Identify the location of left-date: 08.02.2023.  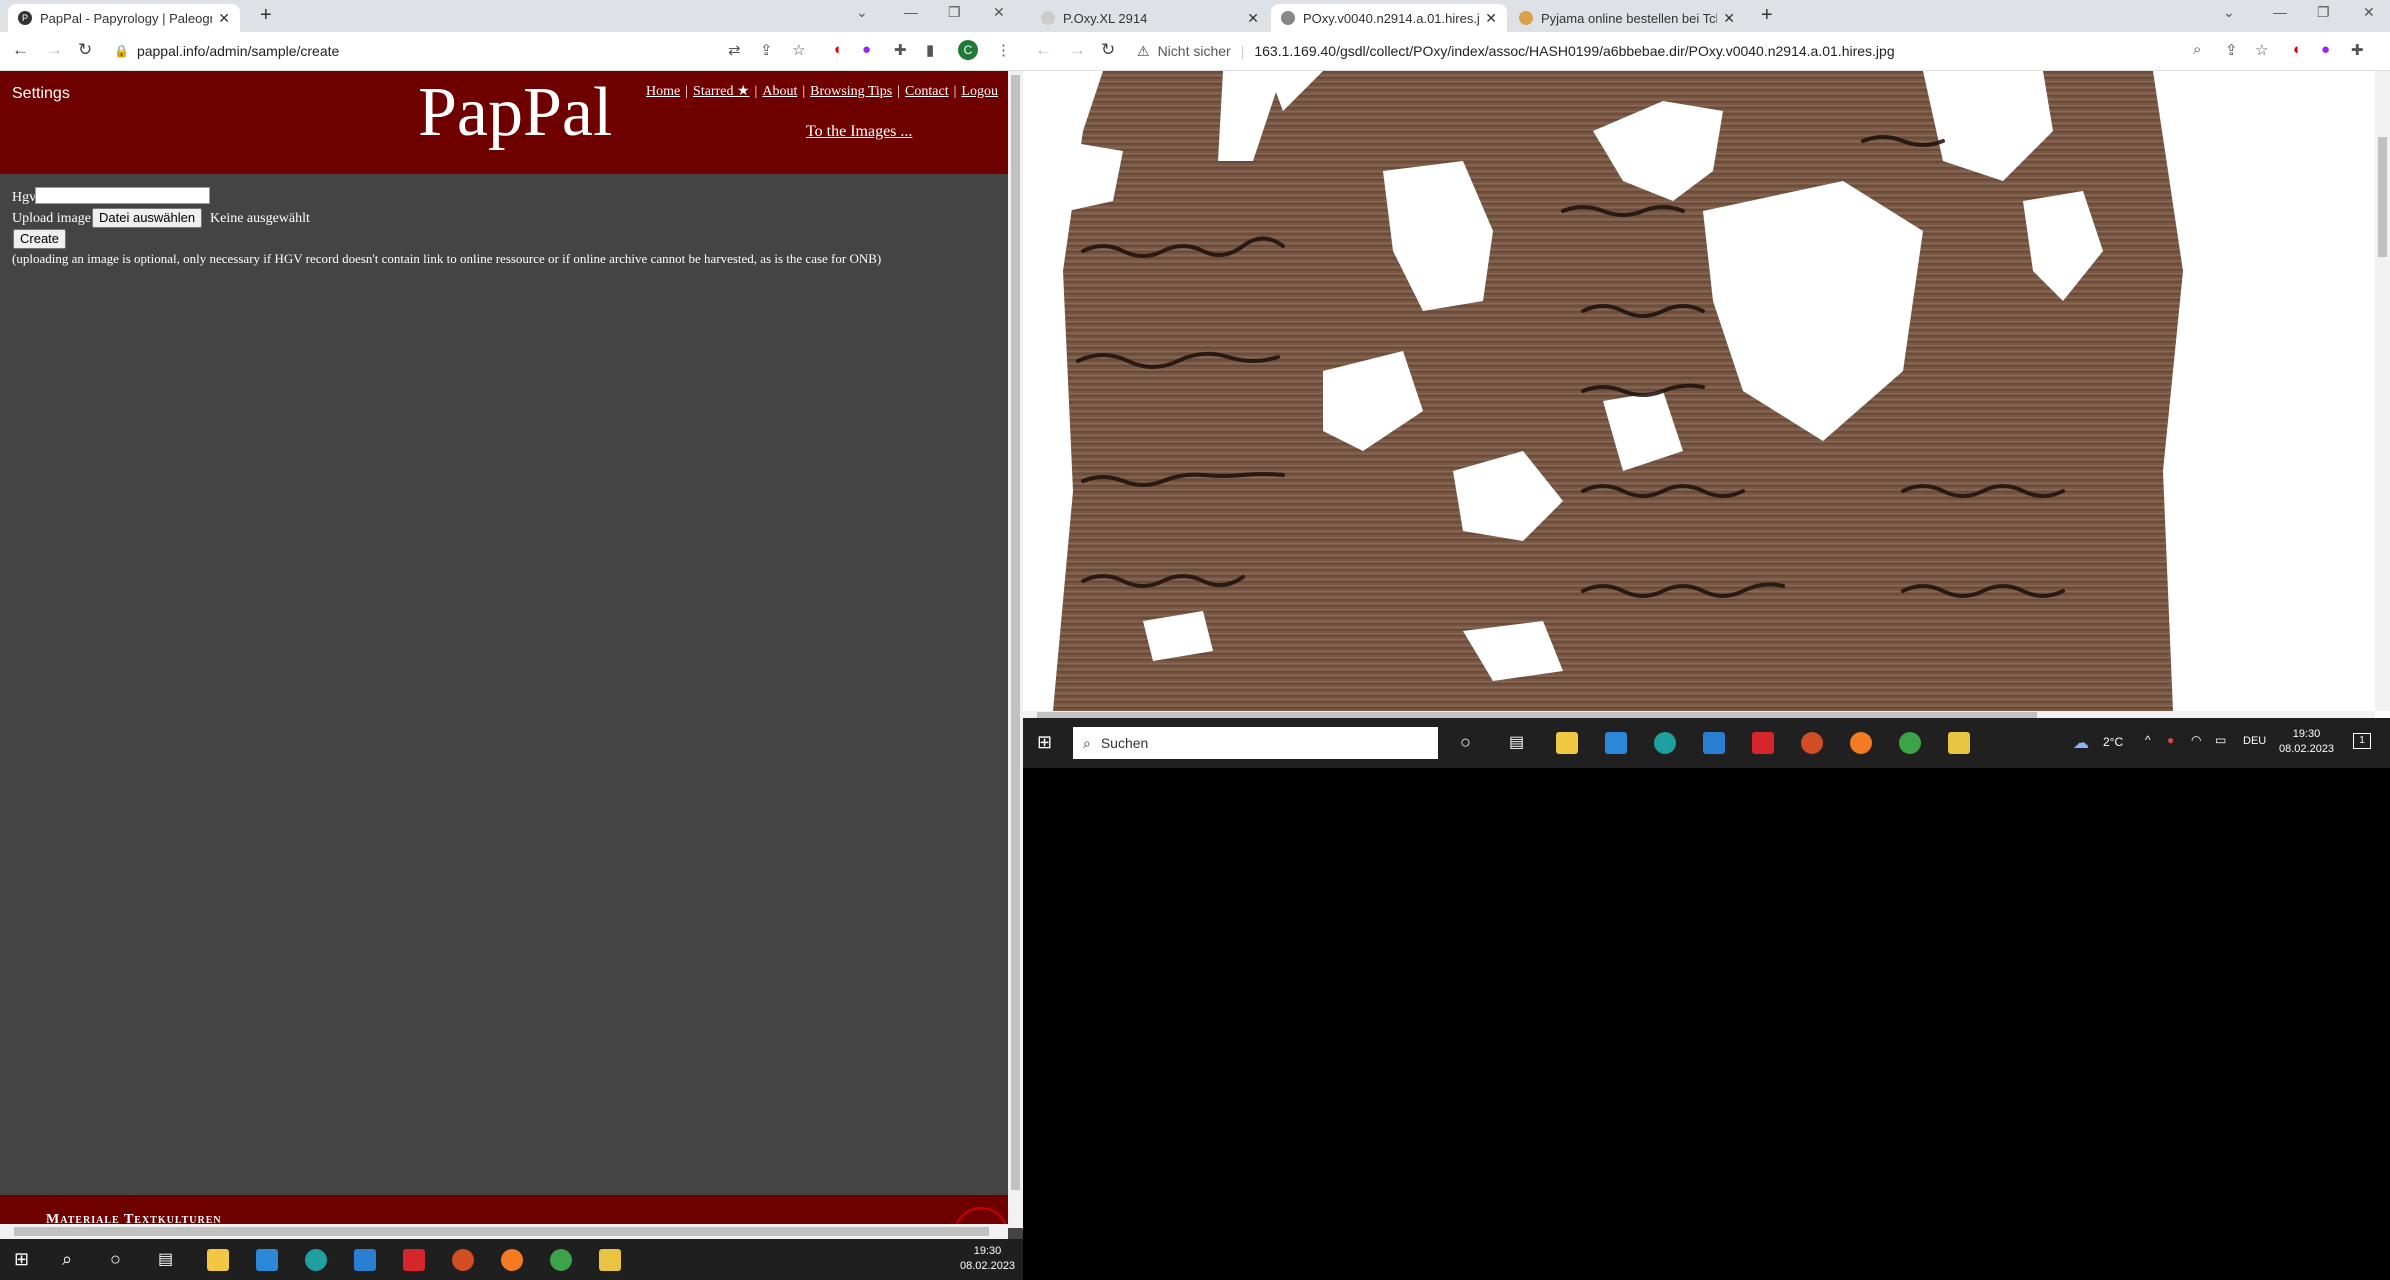
(988, 1266).